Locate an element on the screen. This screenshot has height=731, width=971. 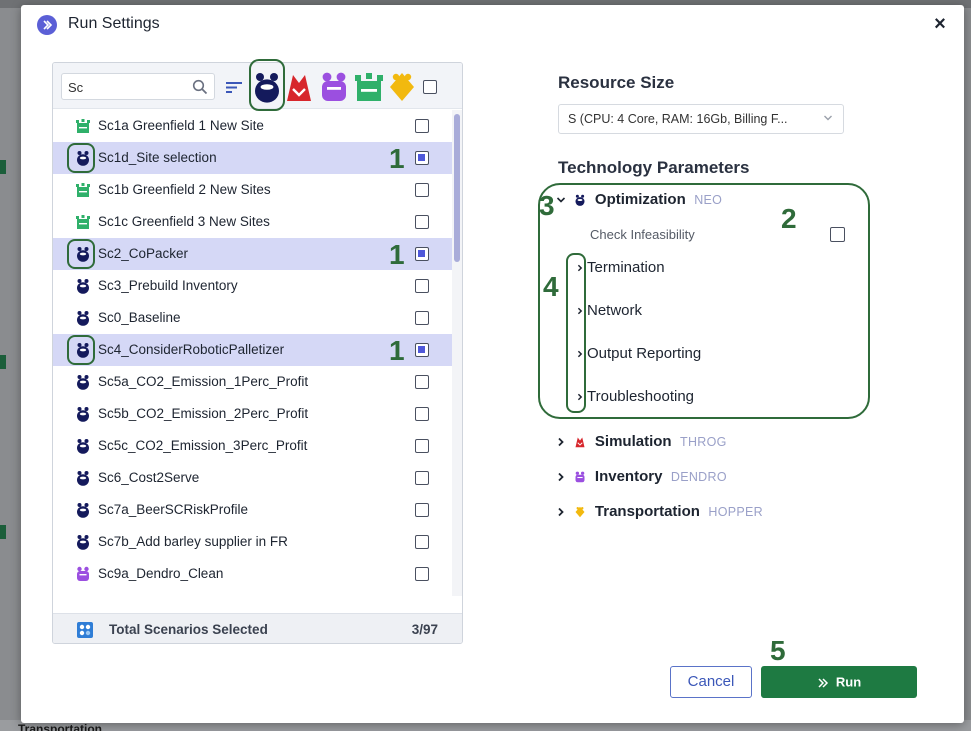
scenario-row: Sc1a Greenfield 1 New Site is located at coordinates (253, 126).